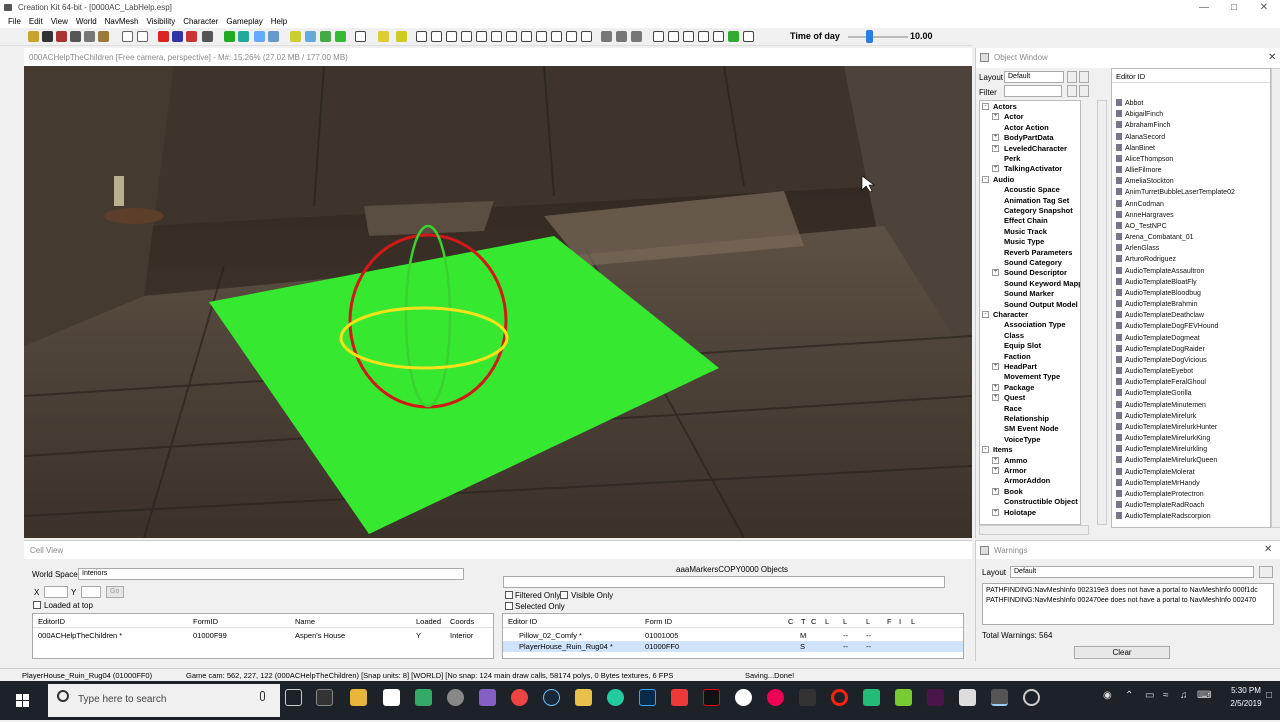  What do you see at coordinates (1019, 387) in the screenshot?
I see `tree-item: Package` at bounding box center [1019, 387].